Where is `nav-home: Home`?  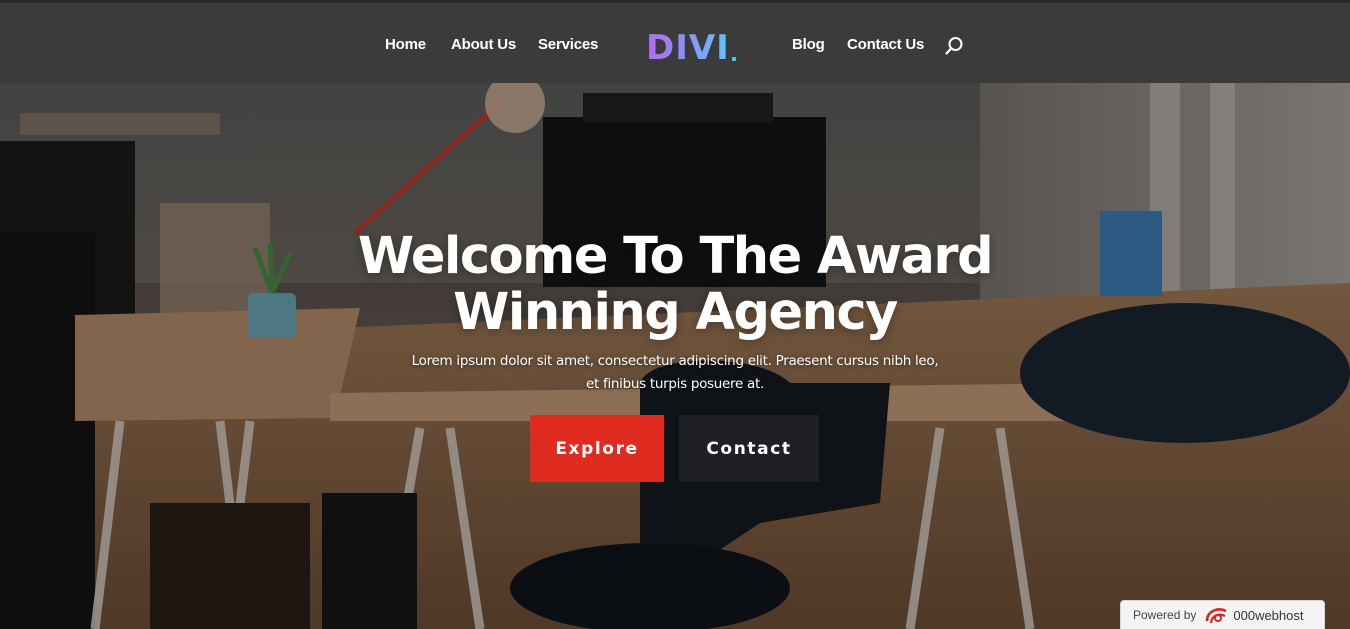 nav-home: Home is located at coordinates (405, 44).